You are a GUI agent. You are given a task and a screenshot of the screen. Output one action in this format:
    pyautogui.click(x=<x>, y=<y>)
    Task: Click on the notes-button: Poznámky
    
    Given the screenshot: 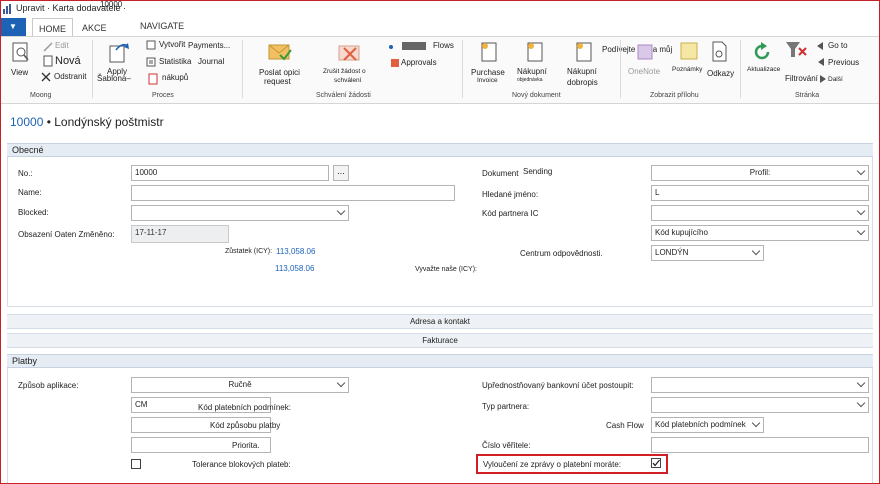 What is the action you would take?
    pyautogui.click(x=687, y=70)
    